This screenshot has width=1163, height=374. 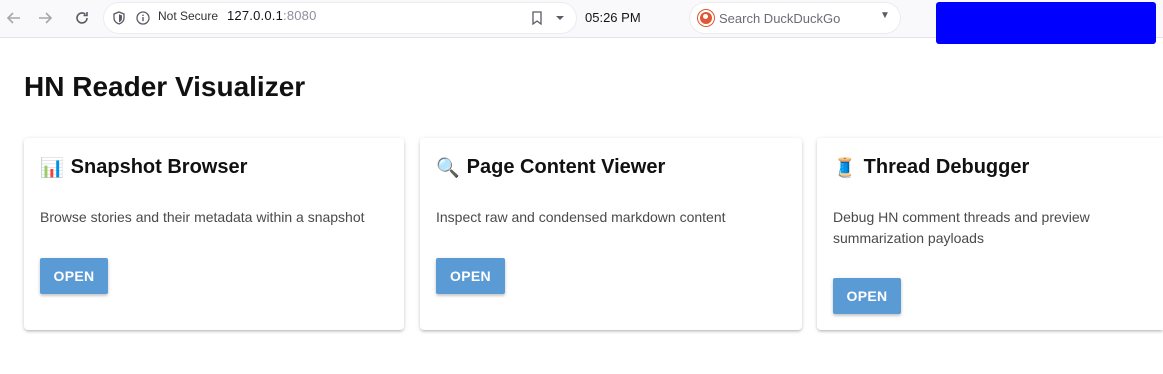 I want to click on magnifier-icon: 🔍, so click(x=448, y=168).